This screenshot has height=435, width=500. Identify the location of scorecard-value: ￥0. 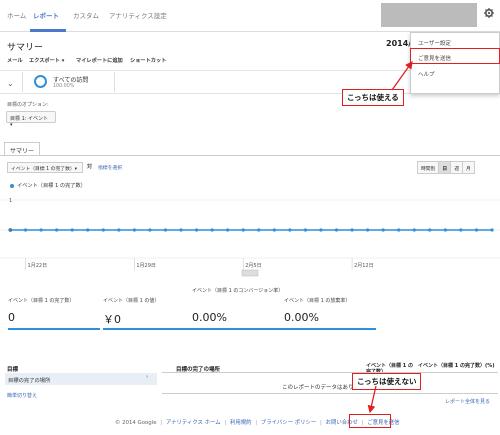
(112, 319).